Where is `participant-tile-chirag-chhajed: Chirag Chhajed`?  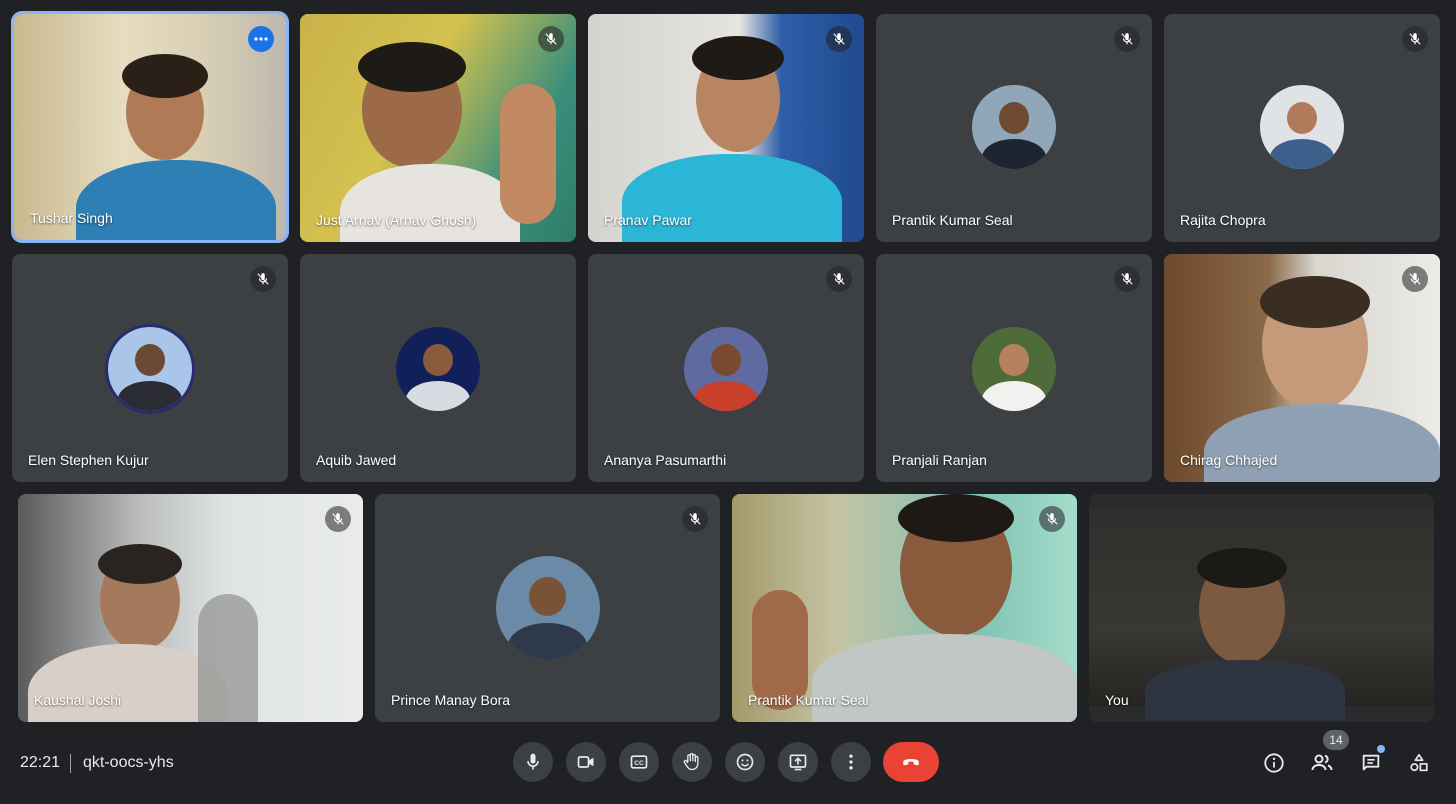
participant-tile-chirag-chhajed: Chirag Chhajed is located at coordinates (1302, 368).